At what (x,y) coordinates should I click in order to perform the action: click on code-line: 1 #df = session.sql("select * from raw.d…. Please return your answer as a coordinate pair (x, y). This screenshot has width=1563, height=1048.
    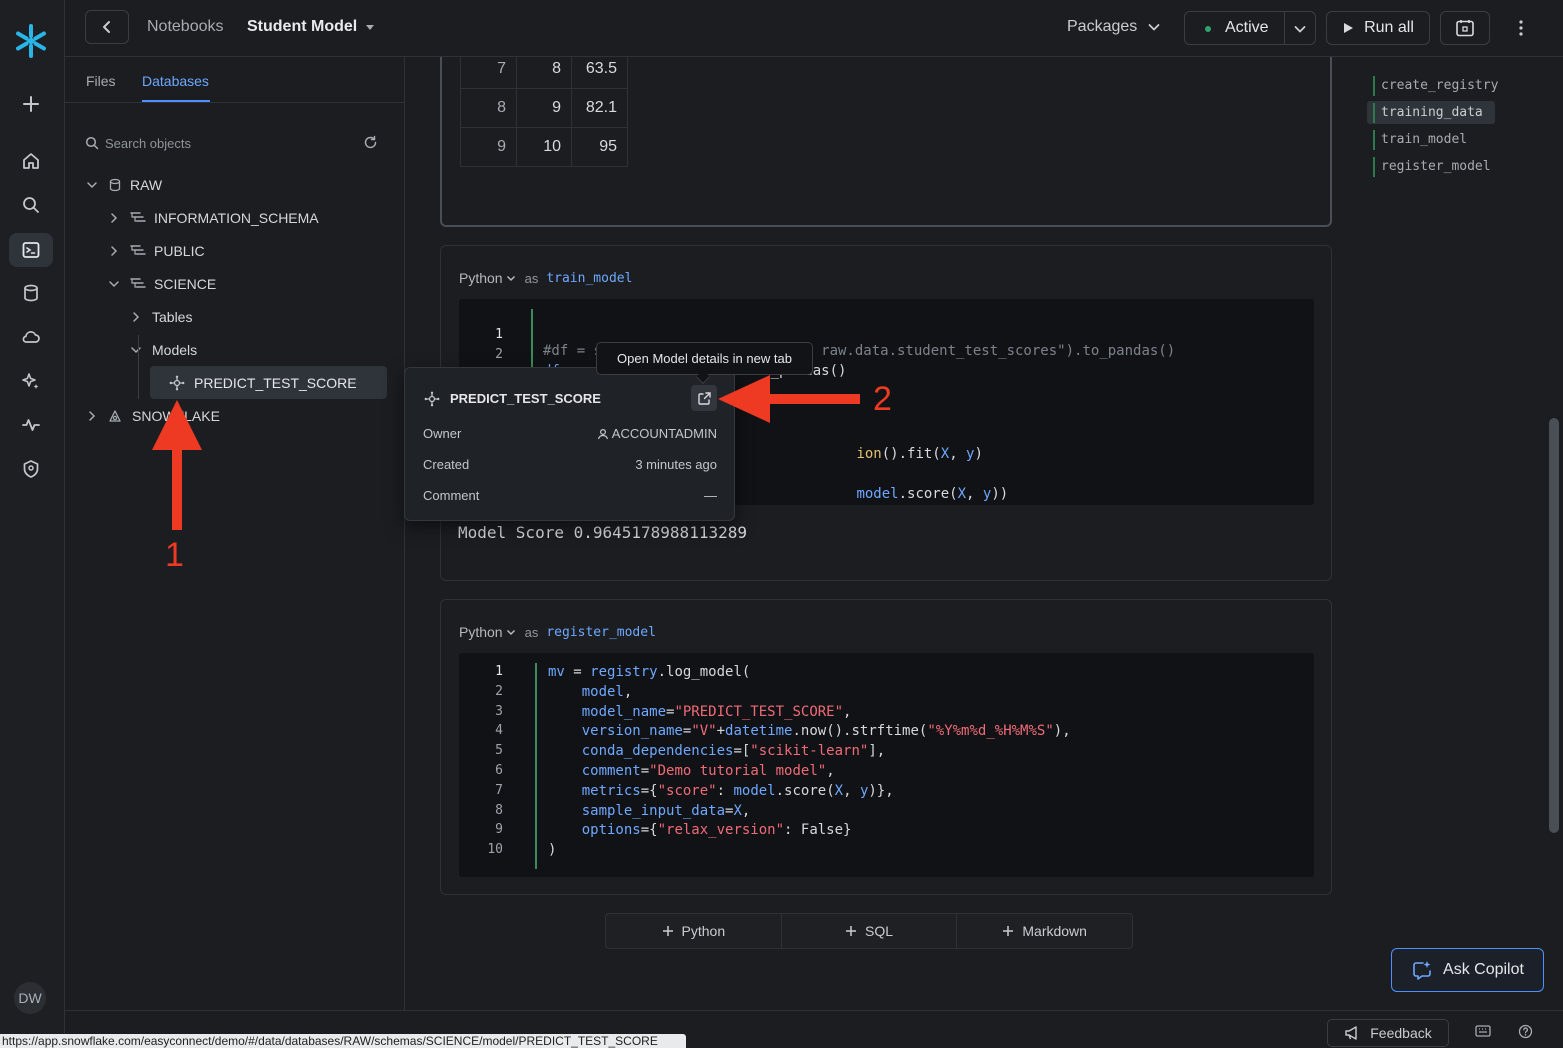
    Looking at the image, I should click on (886, 335).